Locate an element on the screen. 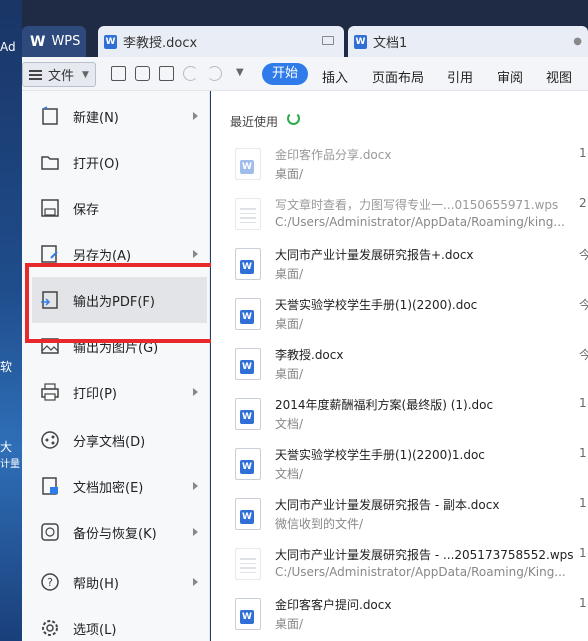  help-icon: ? is located at coordinates (50, 582).